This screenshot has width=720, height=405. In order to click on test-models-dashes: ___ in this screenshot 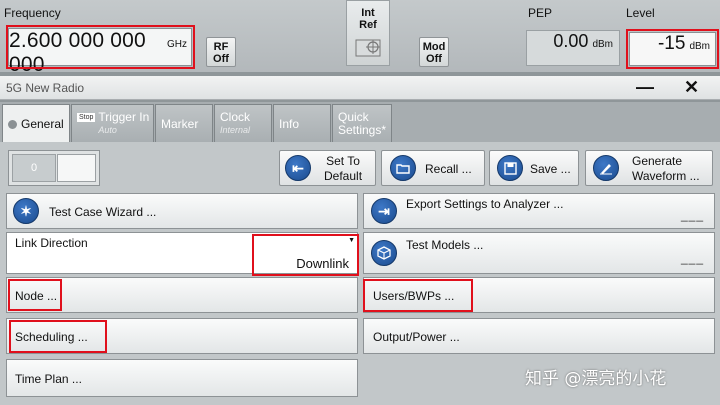, I will do `click(692, 258)`.